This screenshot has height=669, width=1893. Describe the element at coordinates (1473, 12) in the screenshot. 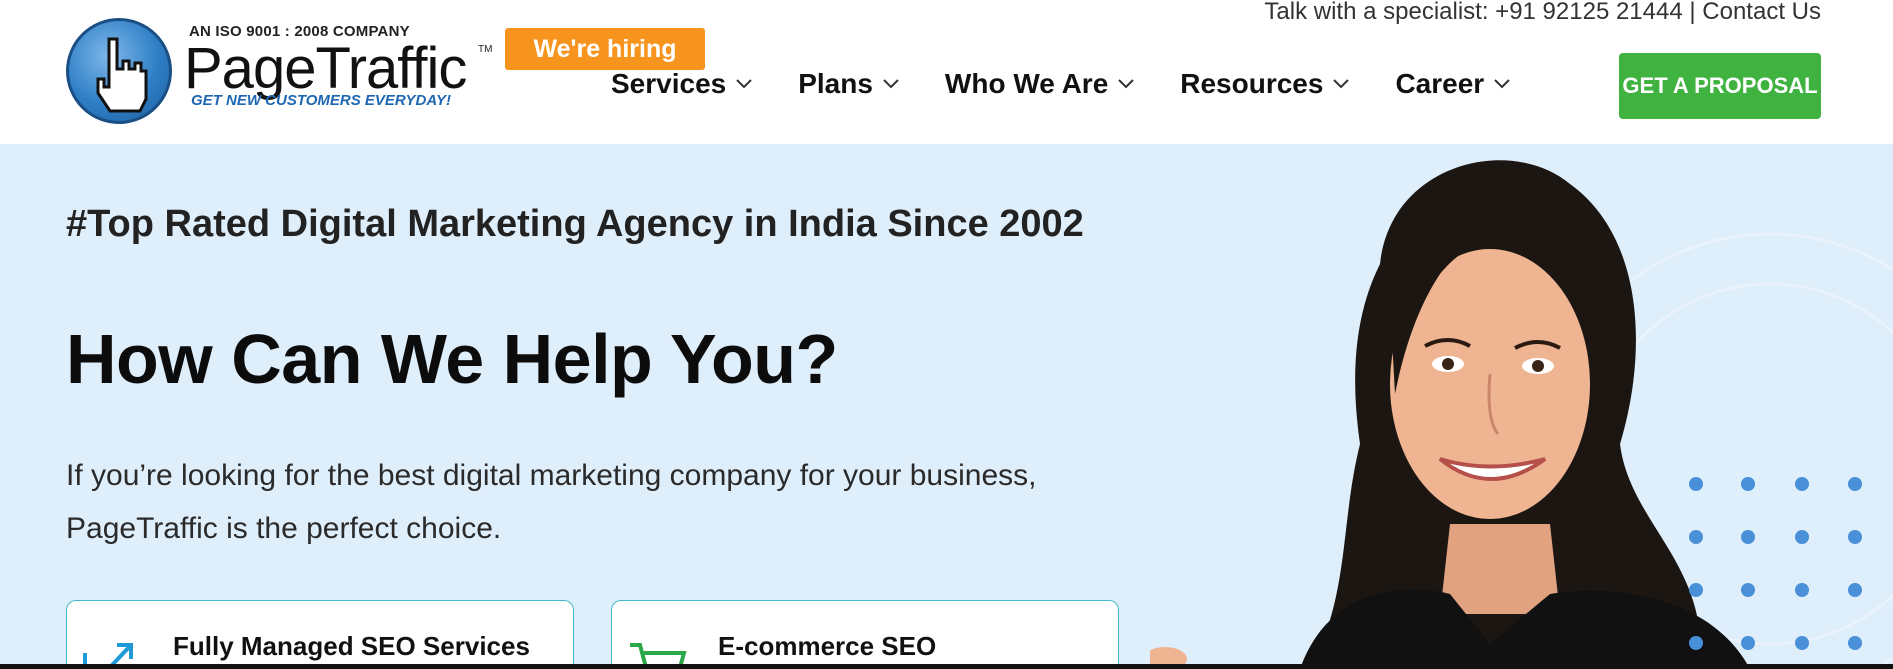

I see `specialist-phone-link: Talk with a specialist: +91 92125 21444` at that location.